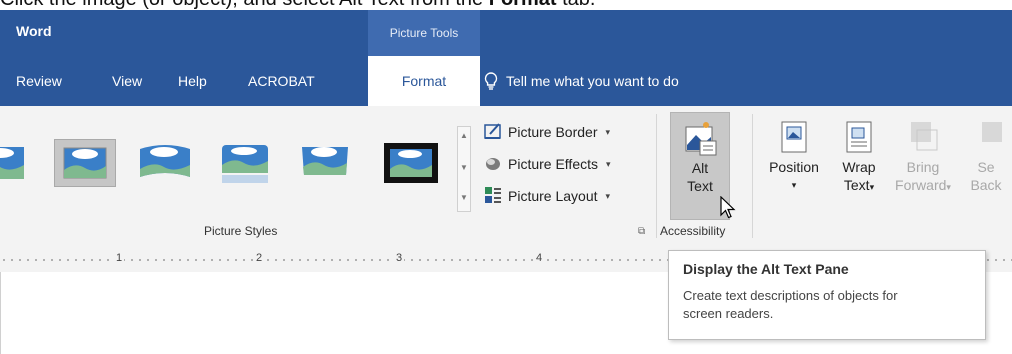  I want to click on alt-text-label-line2: Text, so click(700, 186).